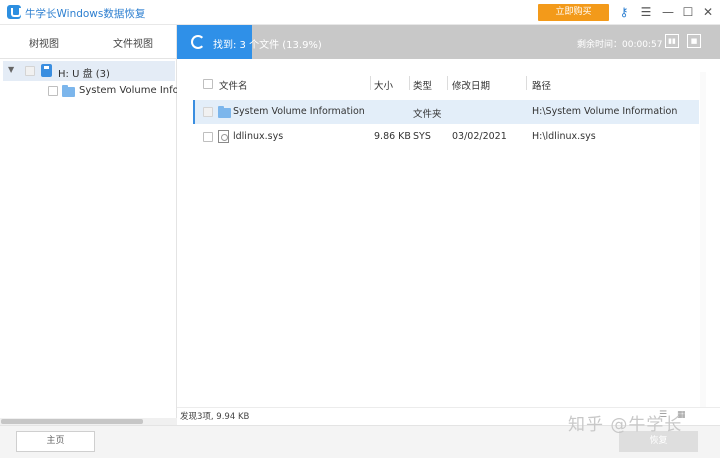  I want to click on title-bar: 牛学长Windows数据恢复 立即购买 ⚷ ☰ — ☐ ✕, so click(360, 12).